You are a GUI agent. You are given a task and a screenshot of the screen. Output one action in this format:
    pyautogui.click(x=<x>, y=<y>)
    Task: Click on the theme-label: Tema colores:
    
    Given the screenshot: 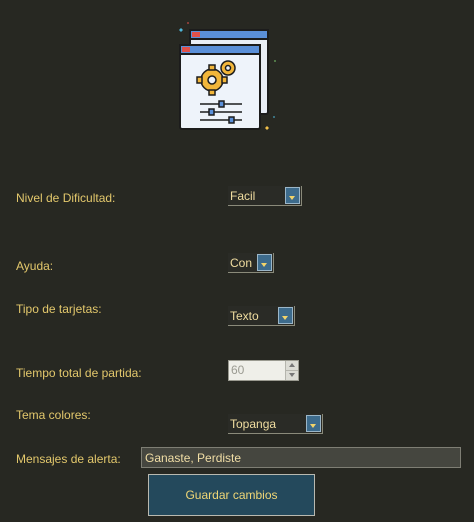 What is the action you would take?
    pyautogui.click(x=53, y=415)
    